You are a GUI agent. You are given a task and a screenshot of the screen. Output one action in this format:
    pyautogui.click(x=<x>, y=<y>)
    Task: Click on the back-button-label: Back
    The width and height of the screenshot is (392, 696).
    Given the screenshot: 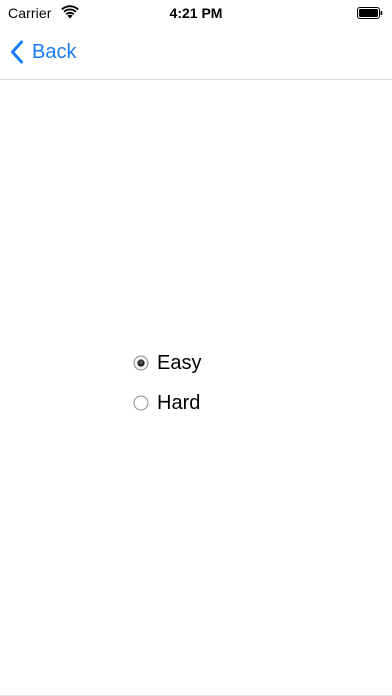 What is the action you would take?
    pyautogui.click(x=54, y=51)
    